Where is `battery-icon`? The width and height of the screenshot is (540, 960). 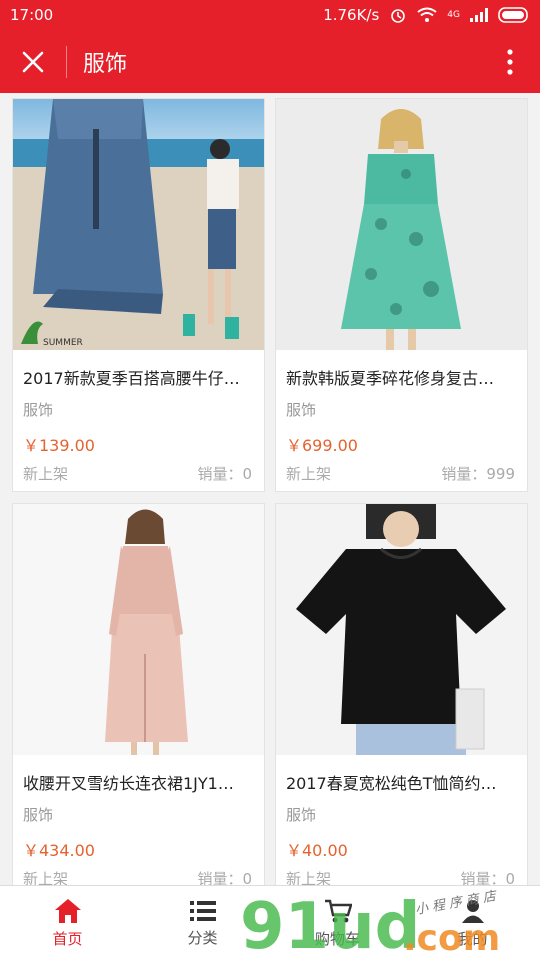 battery-icon is located at coordinates (513, 15).